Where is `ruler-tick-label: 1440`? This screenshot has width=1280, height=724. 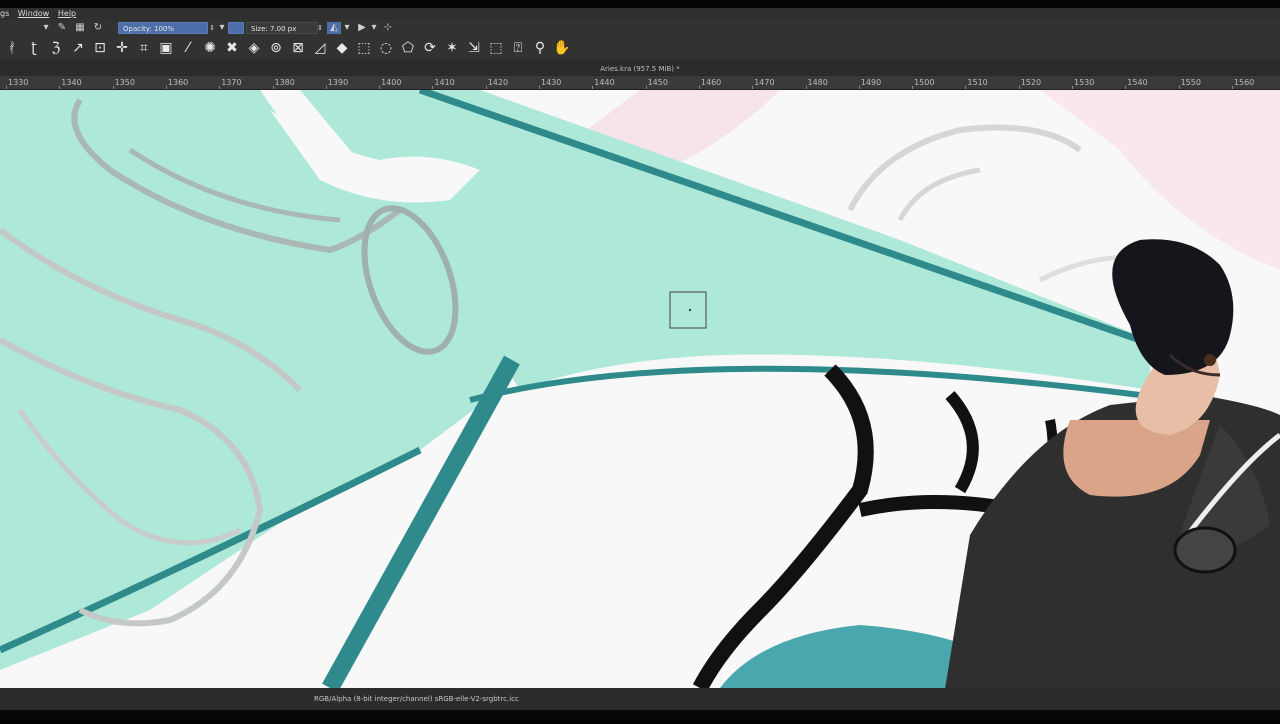 ruler-tick-label: 1440 is located at coordinates (604, 82).